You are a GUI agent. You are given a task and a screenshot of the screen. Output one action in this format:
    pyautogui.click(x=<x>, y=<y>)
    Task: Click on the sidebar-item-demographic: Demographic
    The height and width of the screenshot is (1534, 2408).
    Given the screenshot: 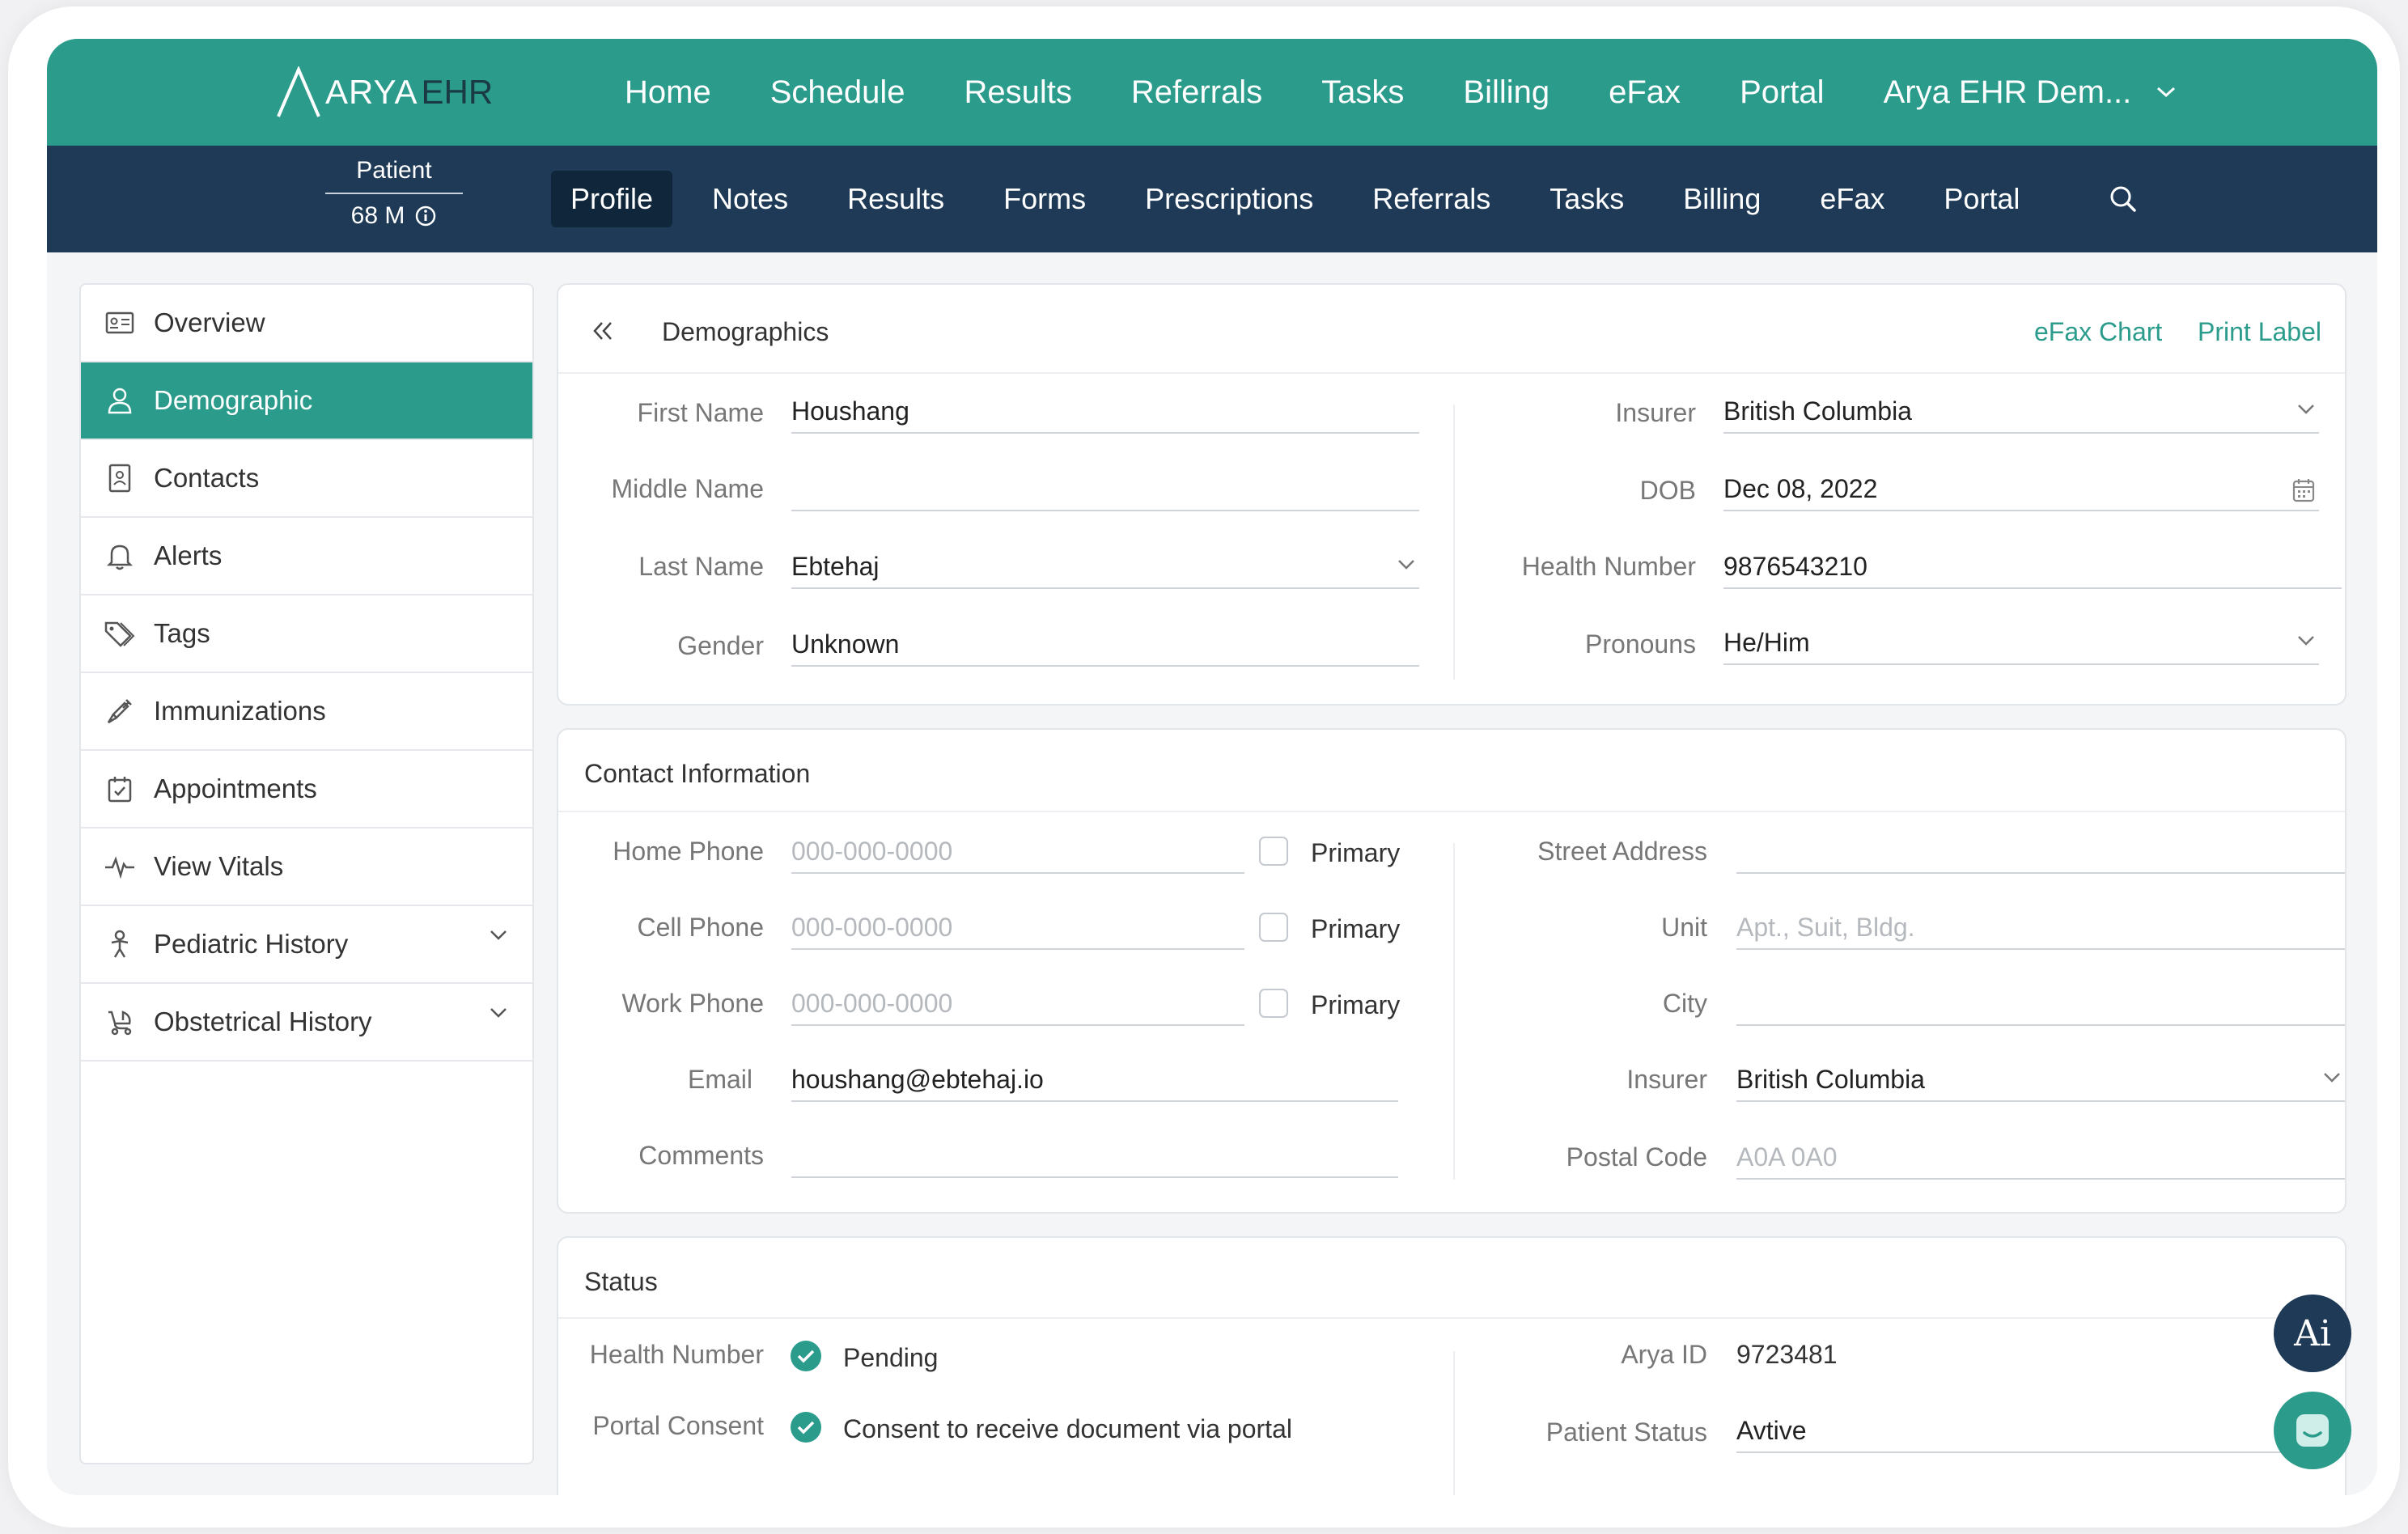 What is the action you would take?
    pyautogui.click(x=306, y=401)
    